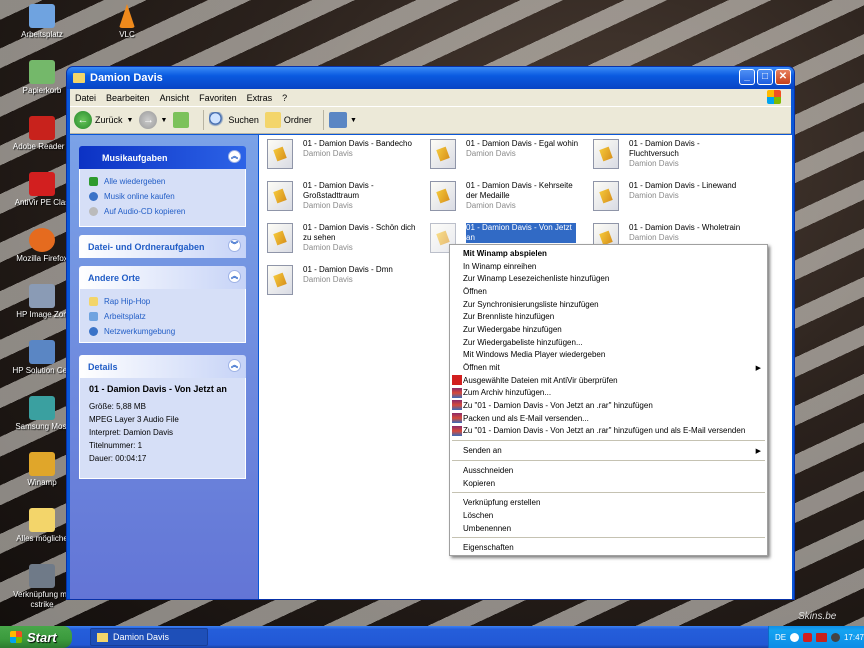 This screenshot has height=648, width=864. I want to click on music-tasks-header: Musikaufgaben ︽, so click(162, 157).